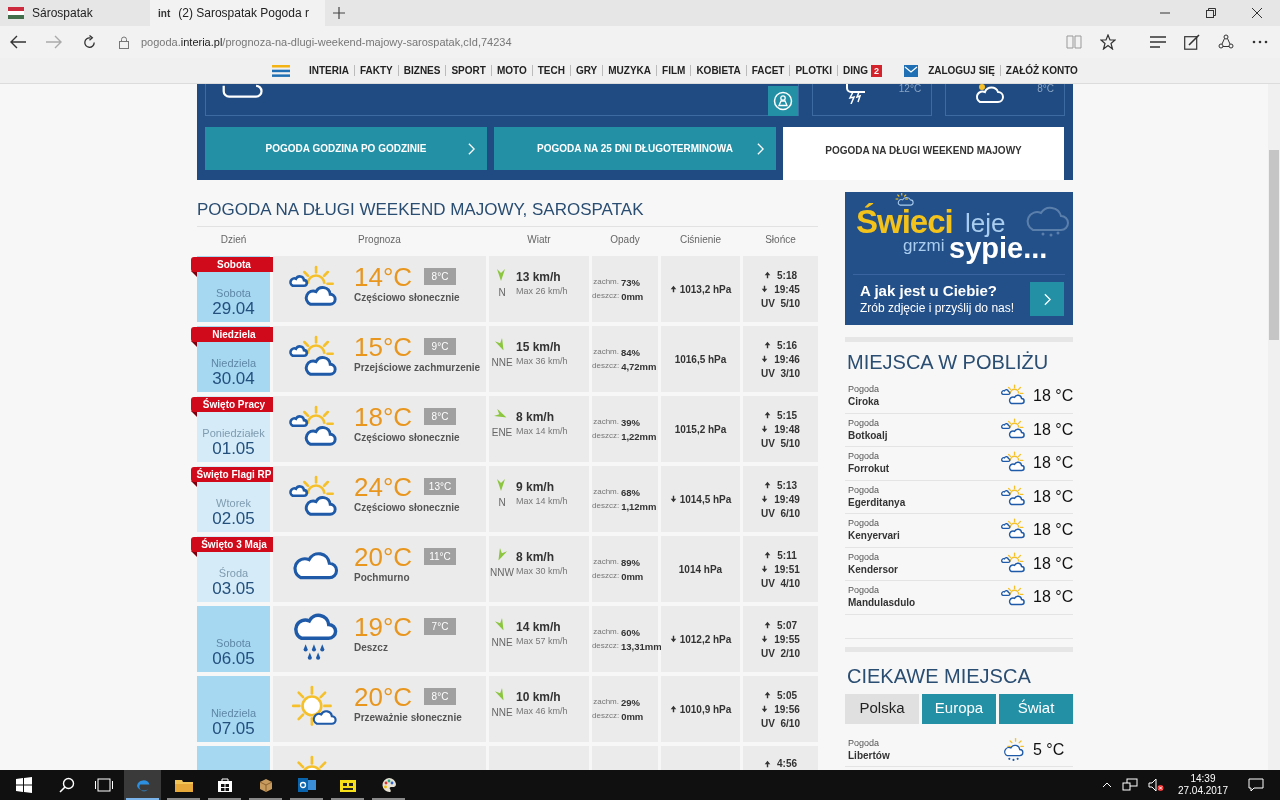 This screenshot has height=800, width=1280. I want to click on hub-menu-icon, so click(1158, 42).